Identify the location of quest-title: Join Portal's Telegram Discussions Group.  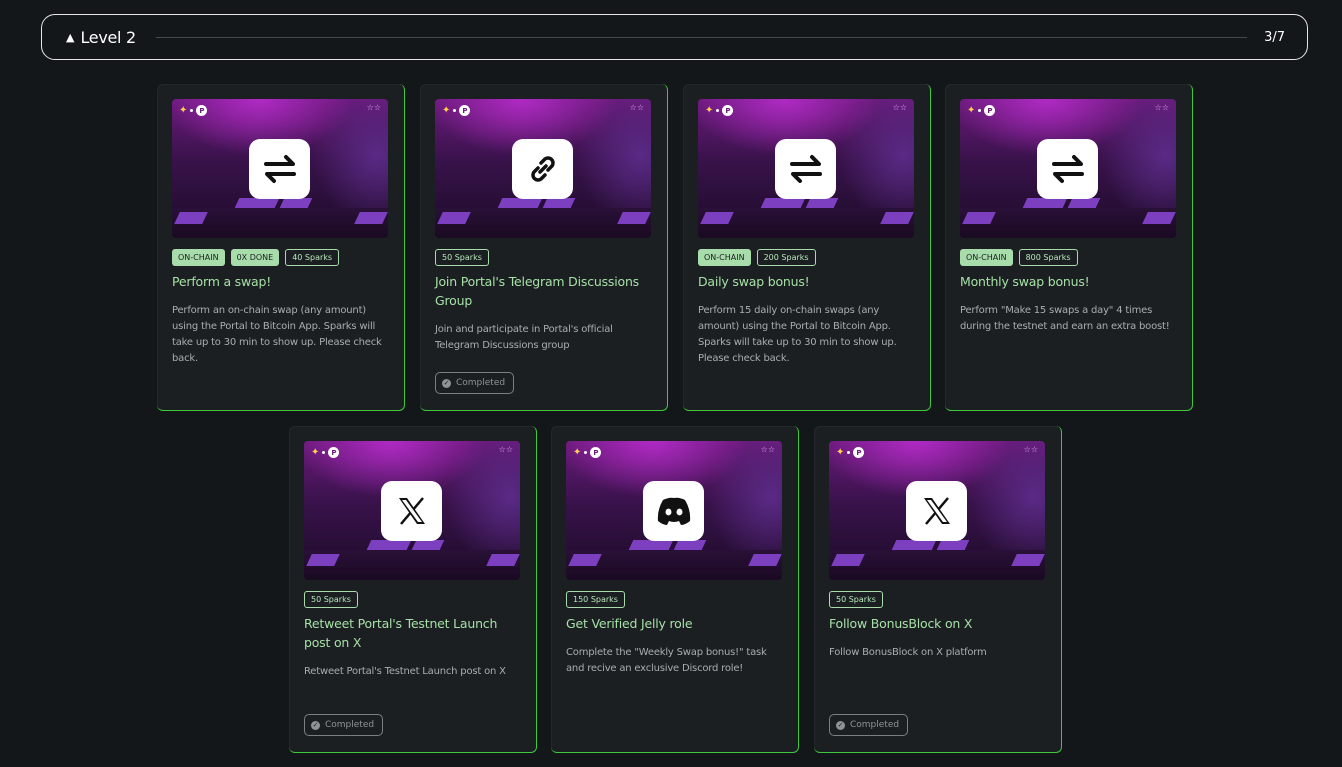
(537, 291).